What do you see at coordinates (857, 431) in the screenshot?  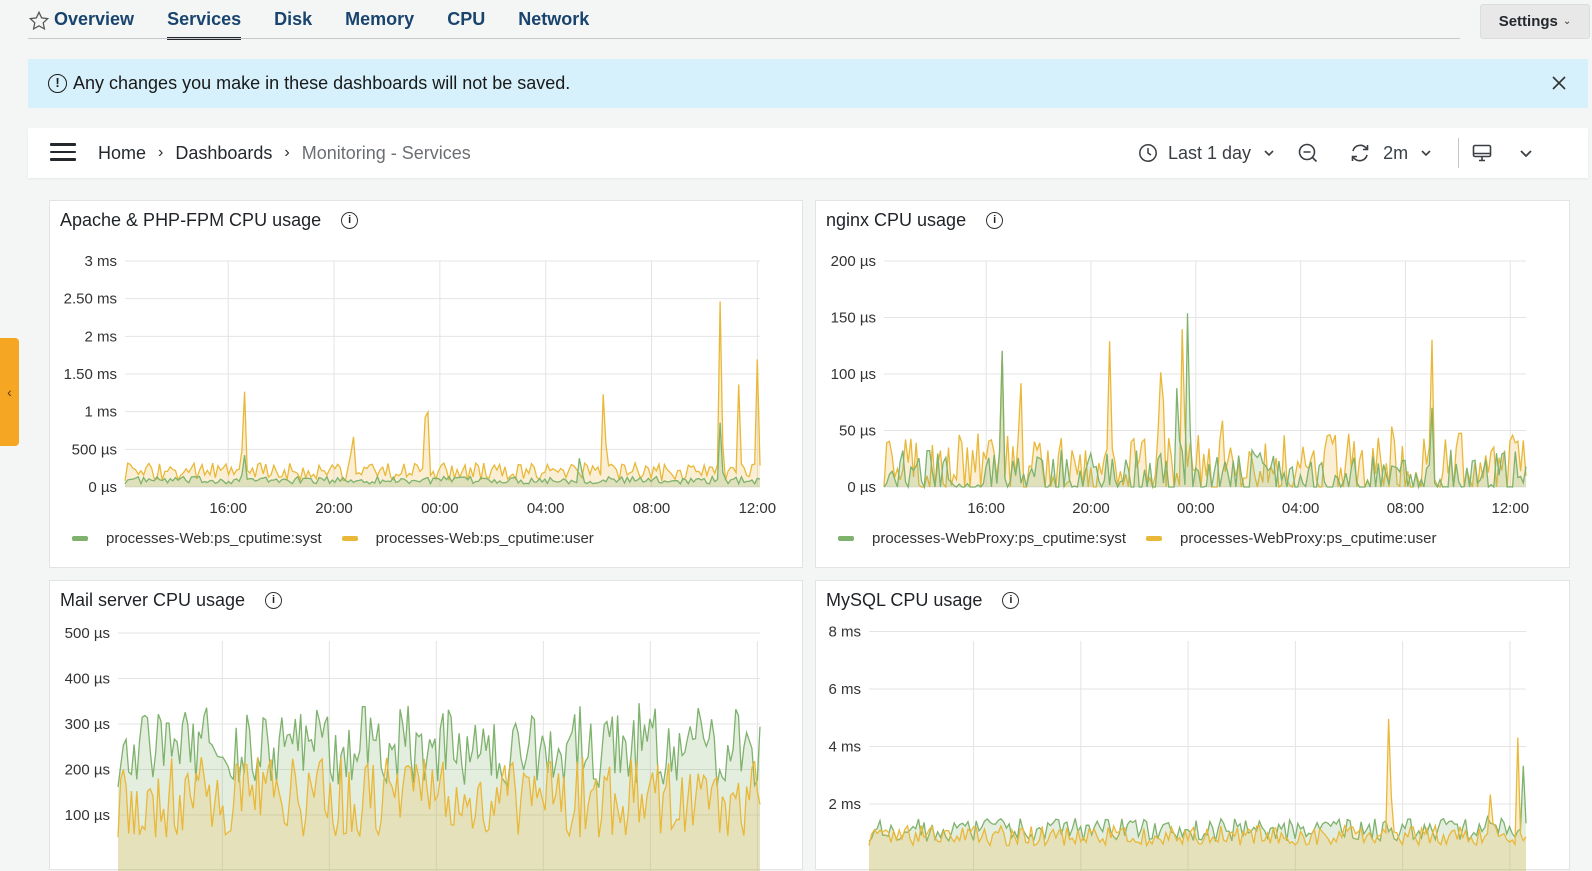 I see `y-tick-label: 50 µs` at bounding box center [857, 431].